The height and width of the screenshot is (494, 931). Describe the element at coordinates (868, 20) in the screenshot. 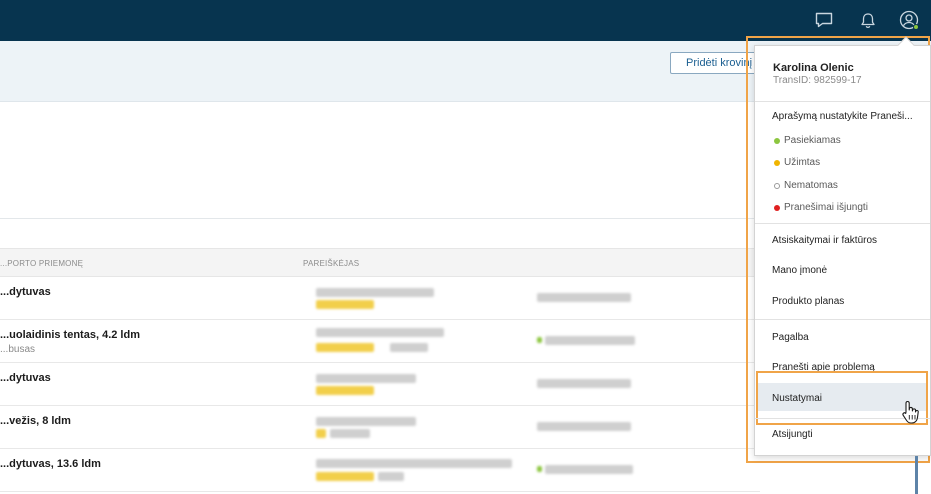

I see `bell-icon` at that location.